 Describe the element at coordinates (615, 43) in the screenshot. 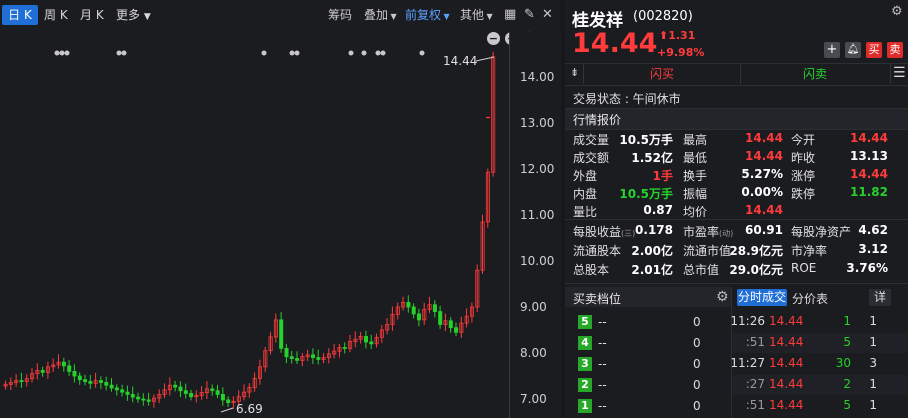

I see `last-price: 14.44` at that location.